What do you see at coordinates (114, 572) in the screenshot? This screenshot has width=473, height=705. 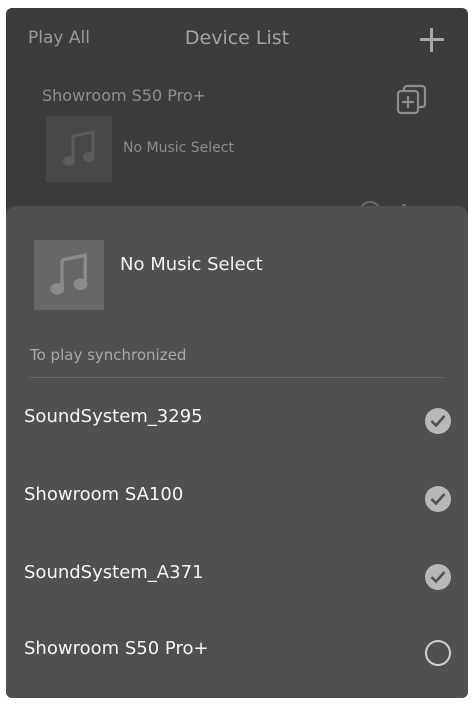 I see `device-row-label: SoundSystem_A371` at bounding box center [114, 572].